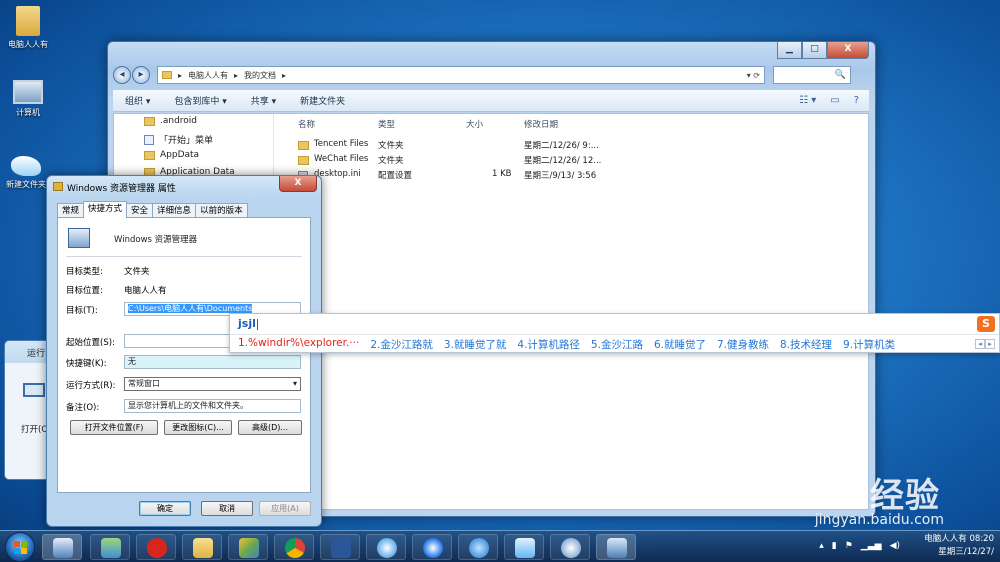  Describe the element at coordinates (341, 159) in the screenshot. I see `file-name: WeChat Files` at that location.